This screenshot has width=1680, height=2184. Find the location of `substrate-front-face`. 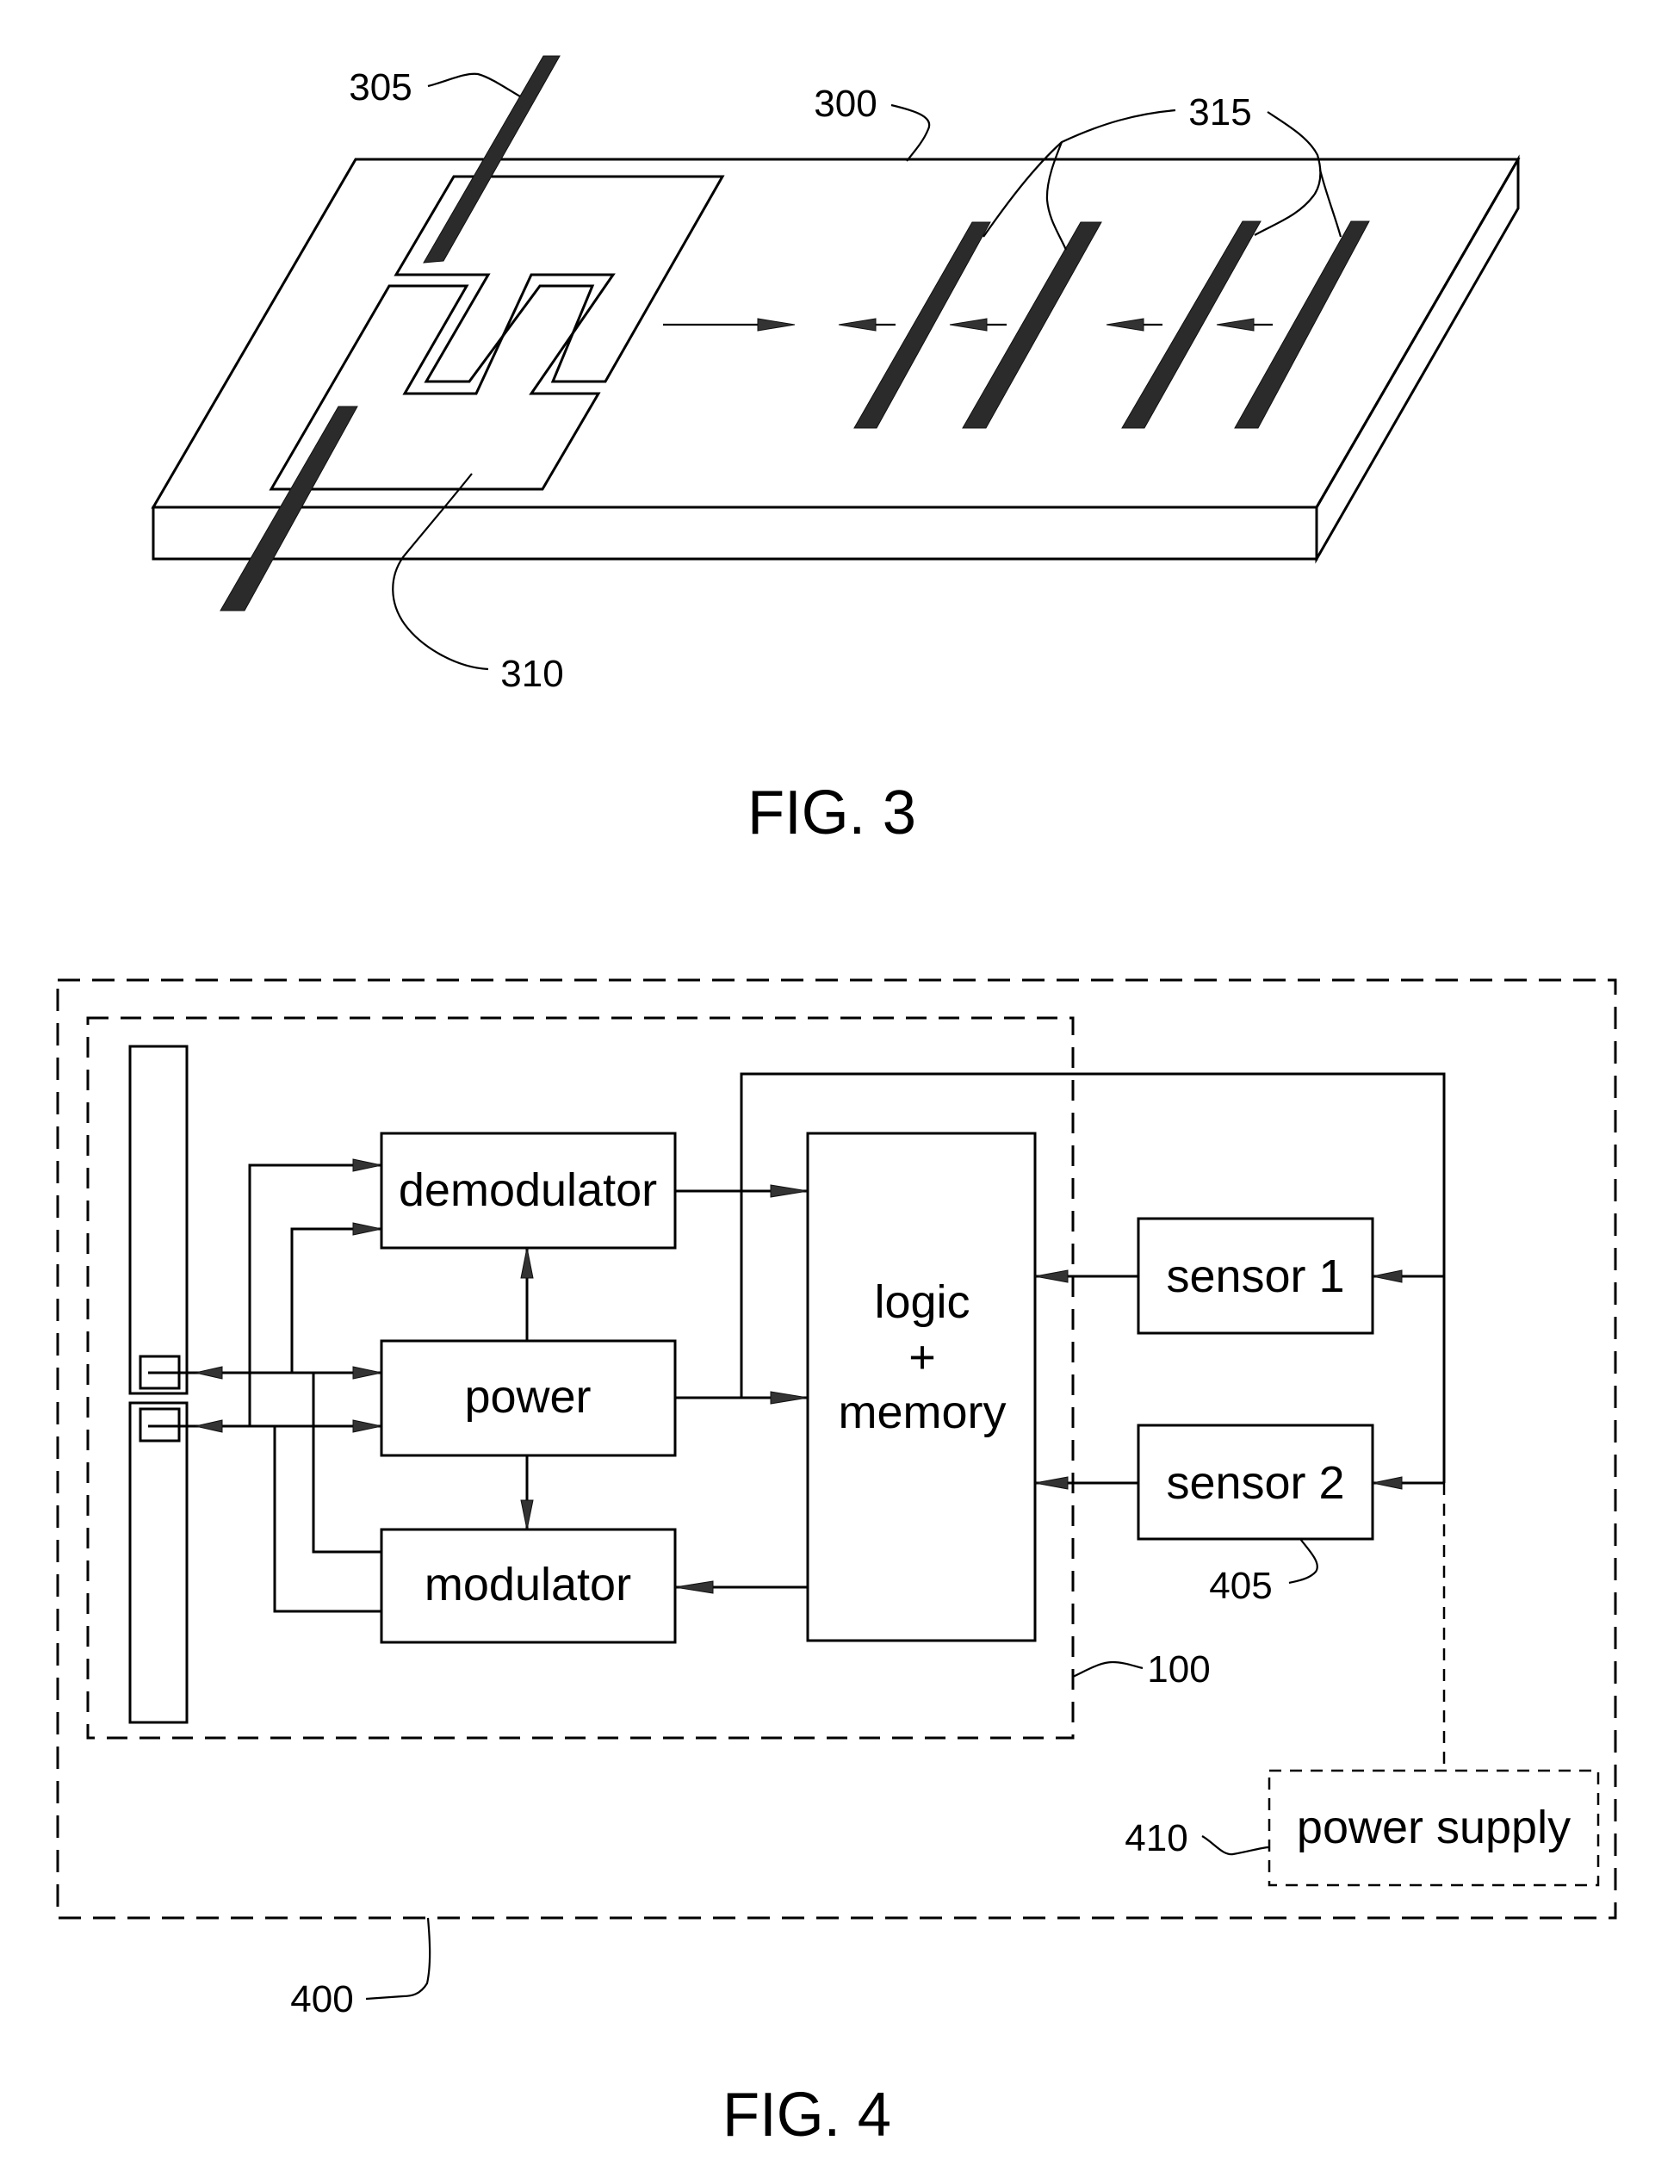

substrate-front-face is located at coordinates (735, 534).